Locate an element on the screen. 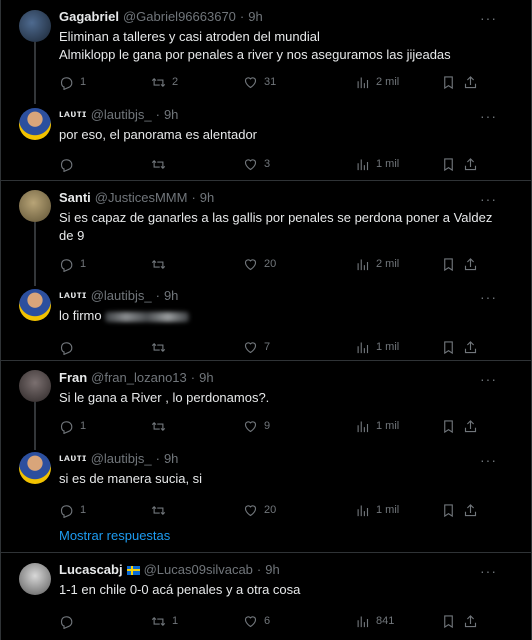 Image resolution: width=532 pixels, height=640 pixels. like-button: 7 is located at coordinates (299, 347).